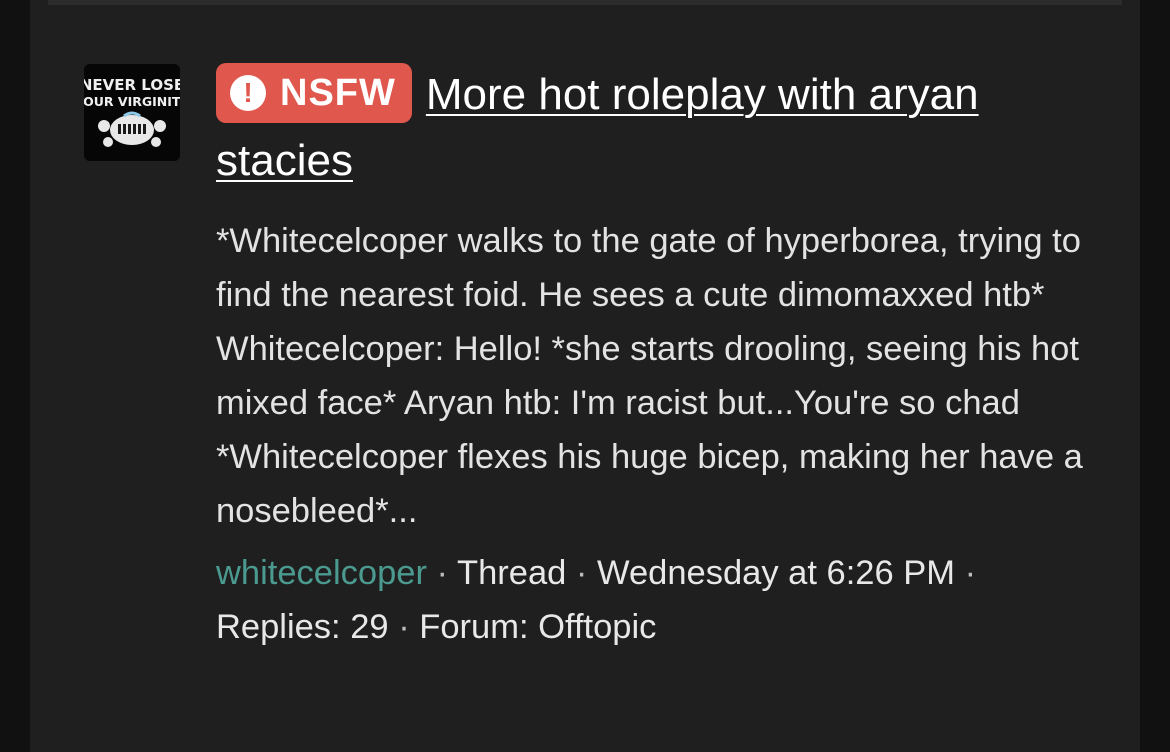 This screenshot has width=1170, height=752. I want to click on post-date: Wednesday at 6:26 PM, so click(776, 573).